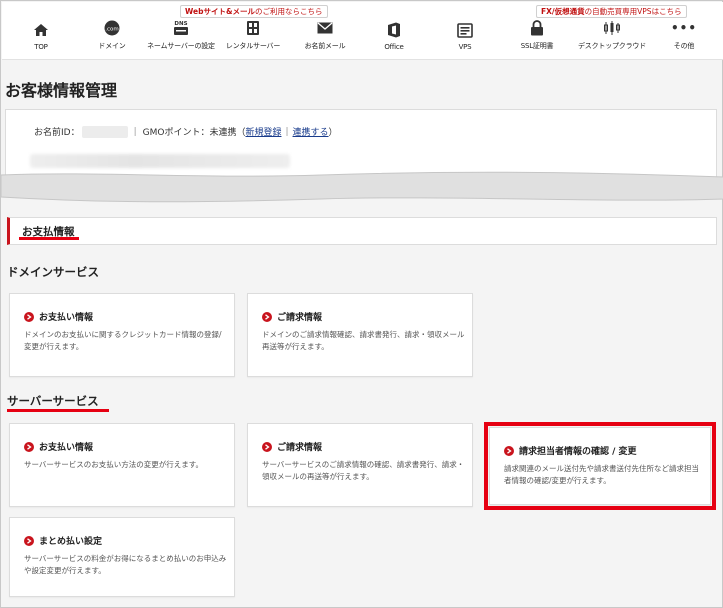  Describe the element at coordinates (465, 47) in the screenshot. I see `nav-label: VPS` at that location.